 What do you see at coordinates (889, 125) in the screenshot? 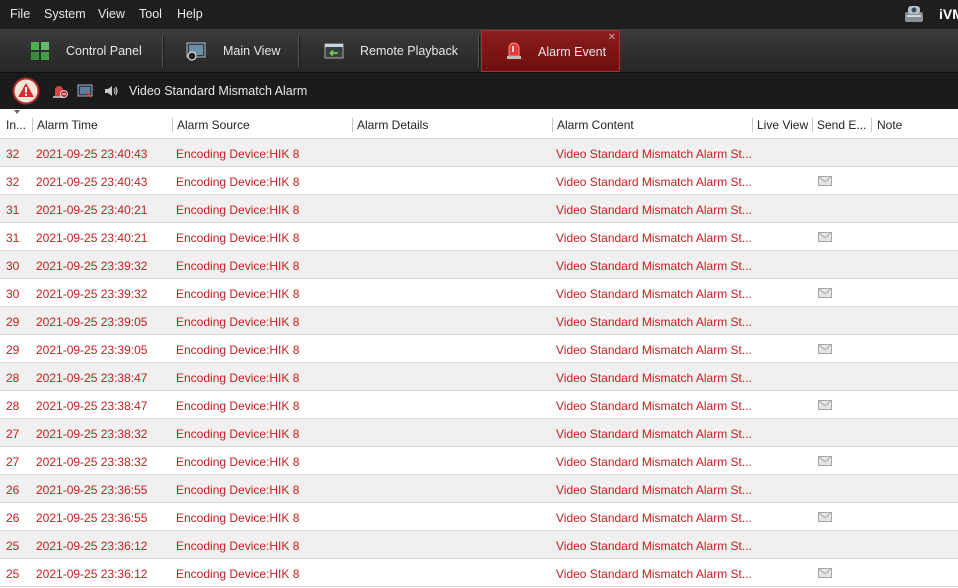
I see `col-header-note: Note` at bounding box center [889, 125].